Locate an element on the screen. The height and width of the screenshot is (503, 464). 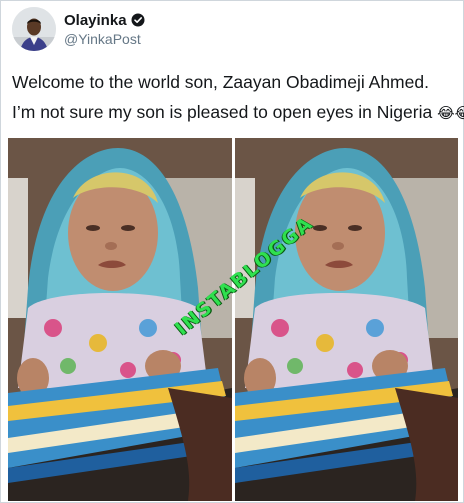
tweet-header: Olayinka @YinkaPost is located at coordinates (78, 29).